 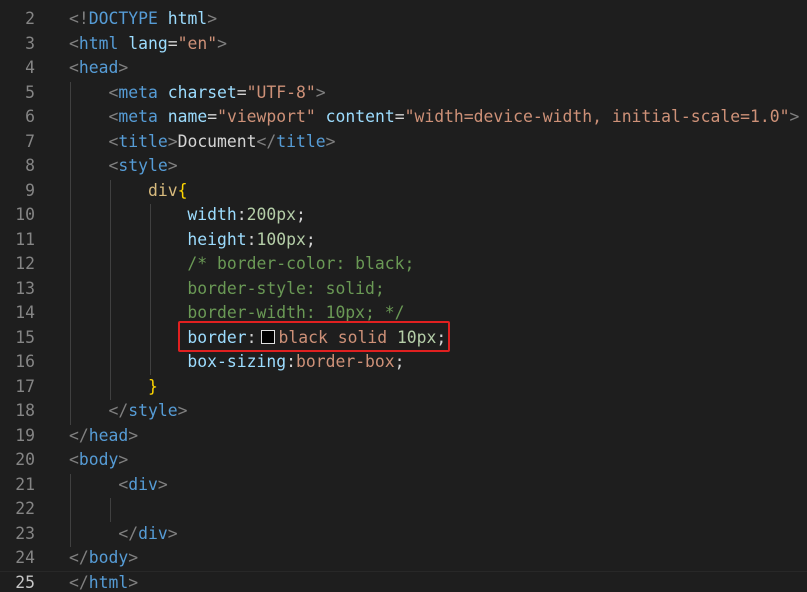 I want to click on code-line: 25 </html>, so click(x=403, y=581).